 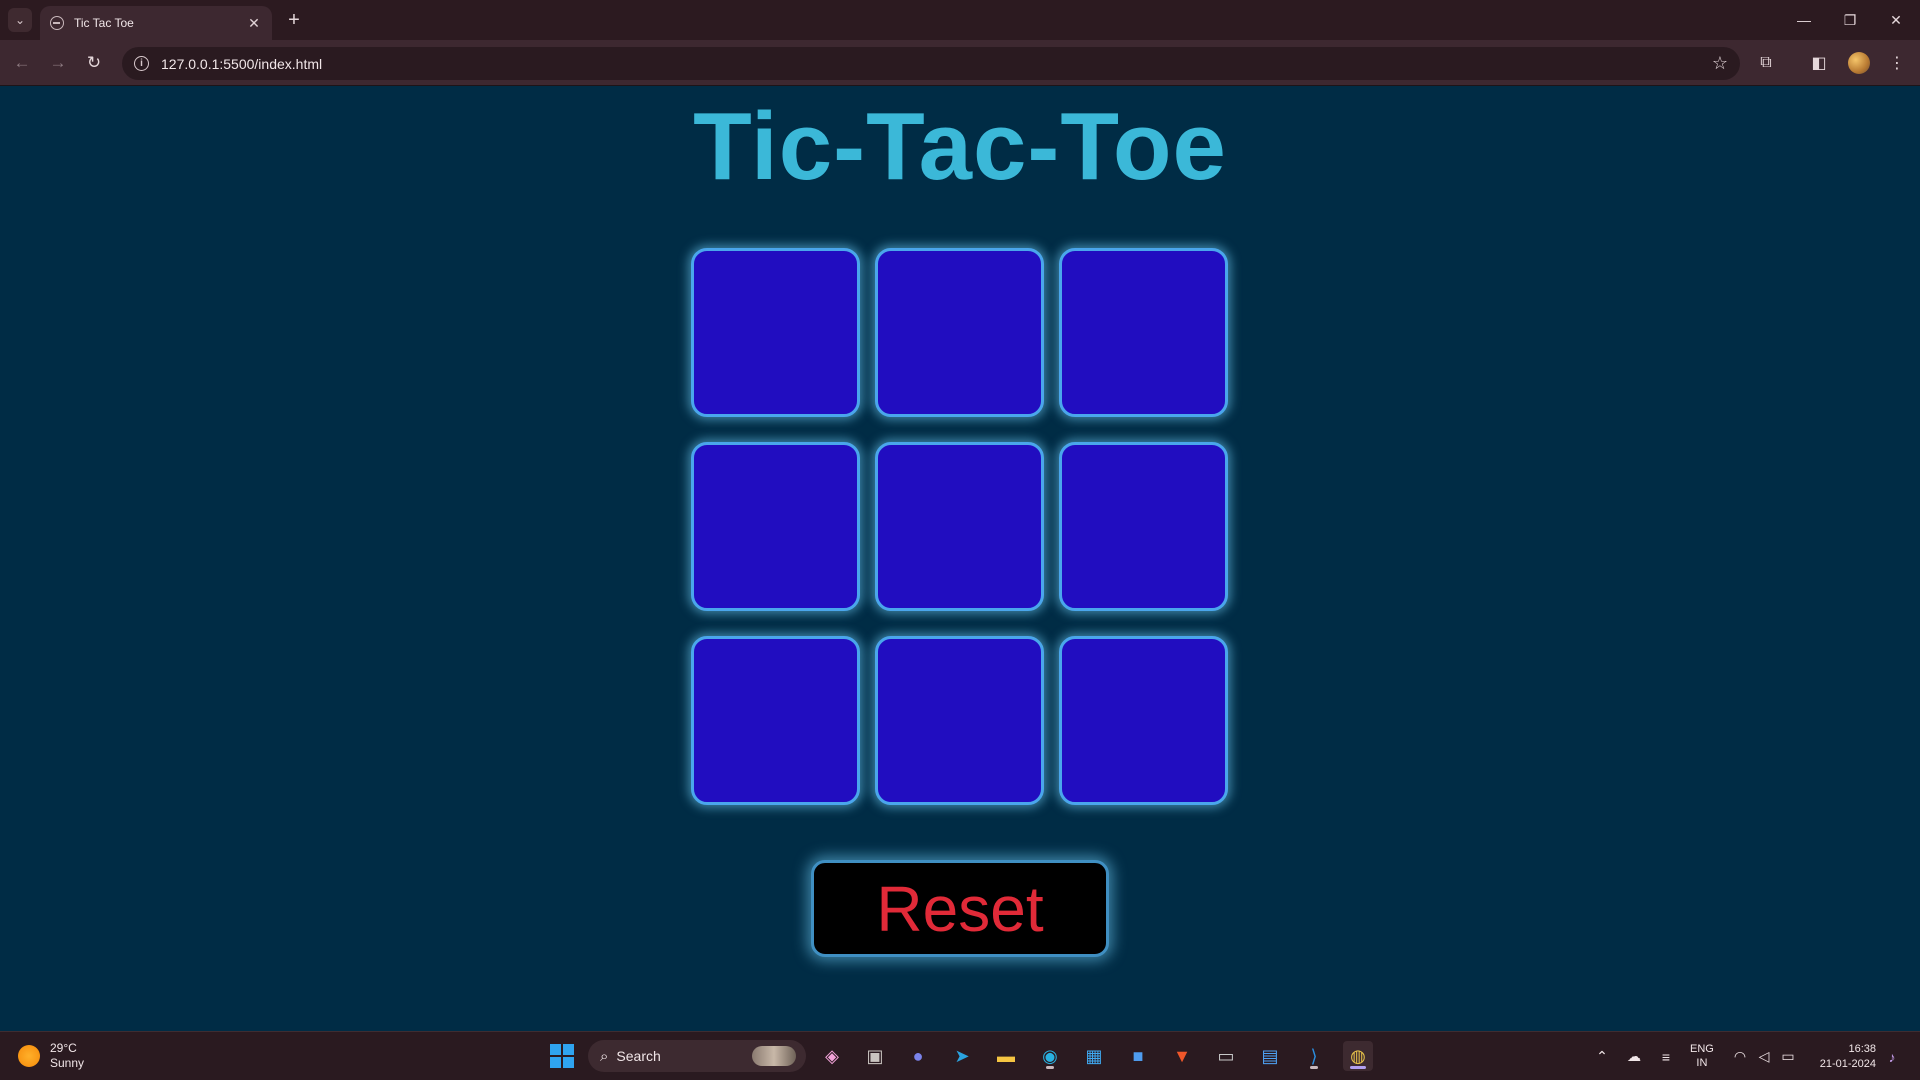 What do you see at coordinates (242, 63) in the screenshot?
I see `url-text: 127.0.0.1:5500/index.html` at bounding box center [242, 63].